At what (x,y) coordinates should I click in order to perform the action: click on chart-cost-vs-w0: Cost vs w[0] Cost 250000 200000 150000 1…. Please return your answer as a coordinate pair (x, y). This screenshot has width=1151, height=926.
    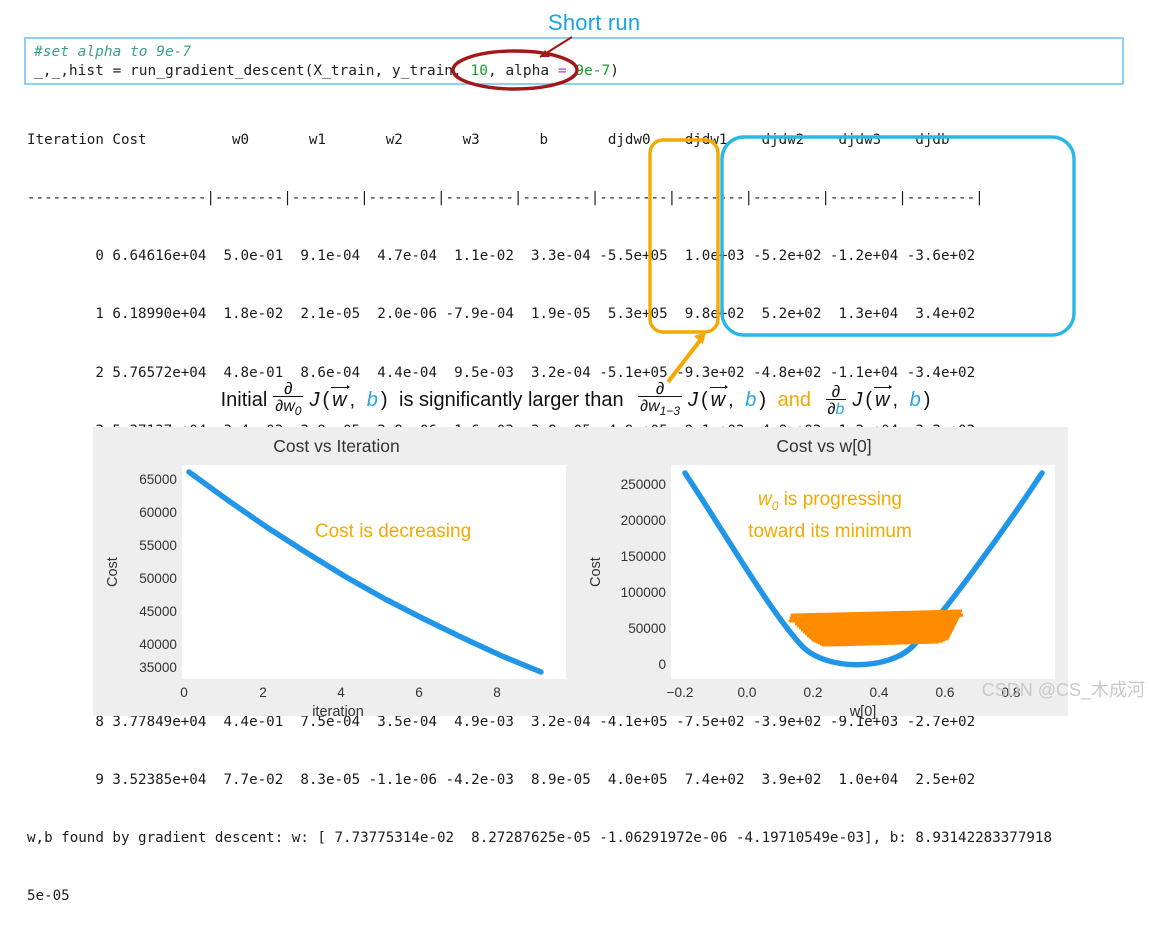
    Looking at the image, I should click on (824, 573).